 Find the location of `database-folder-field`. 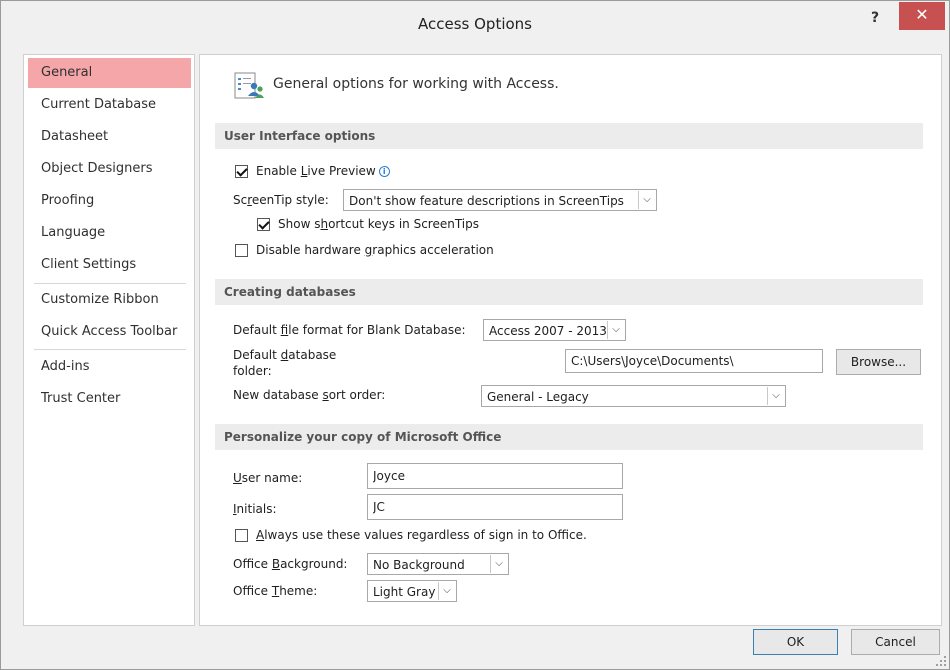

database-folder-field is located at coordinates (694, 361).